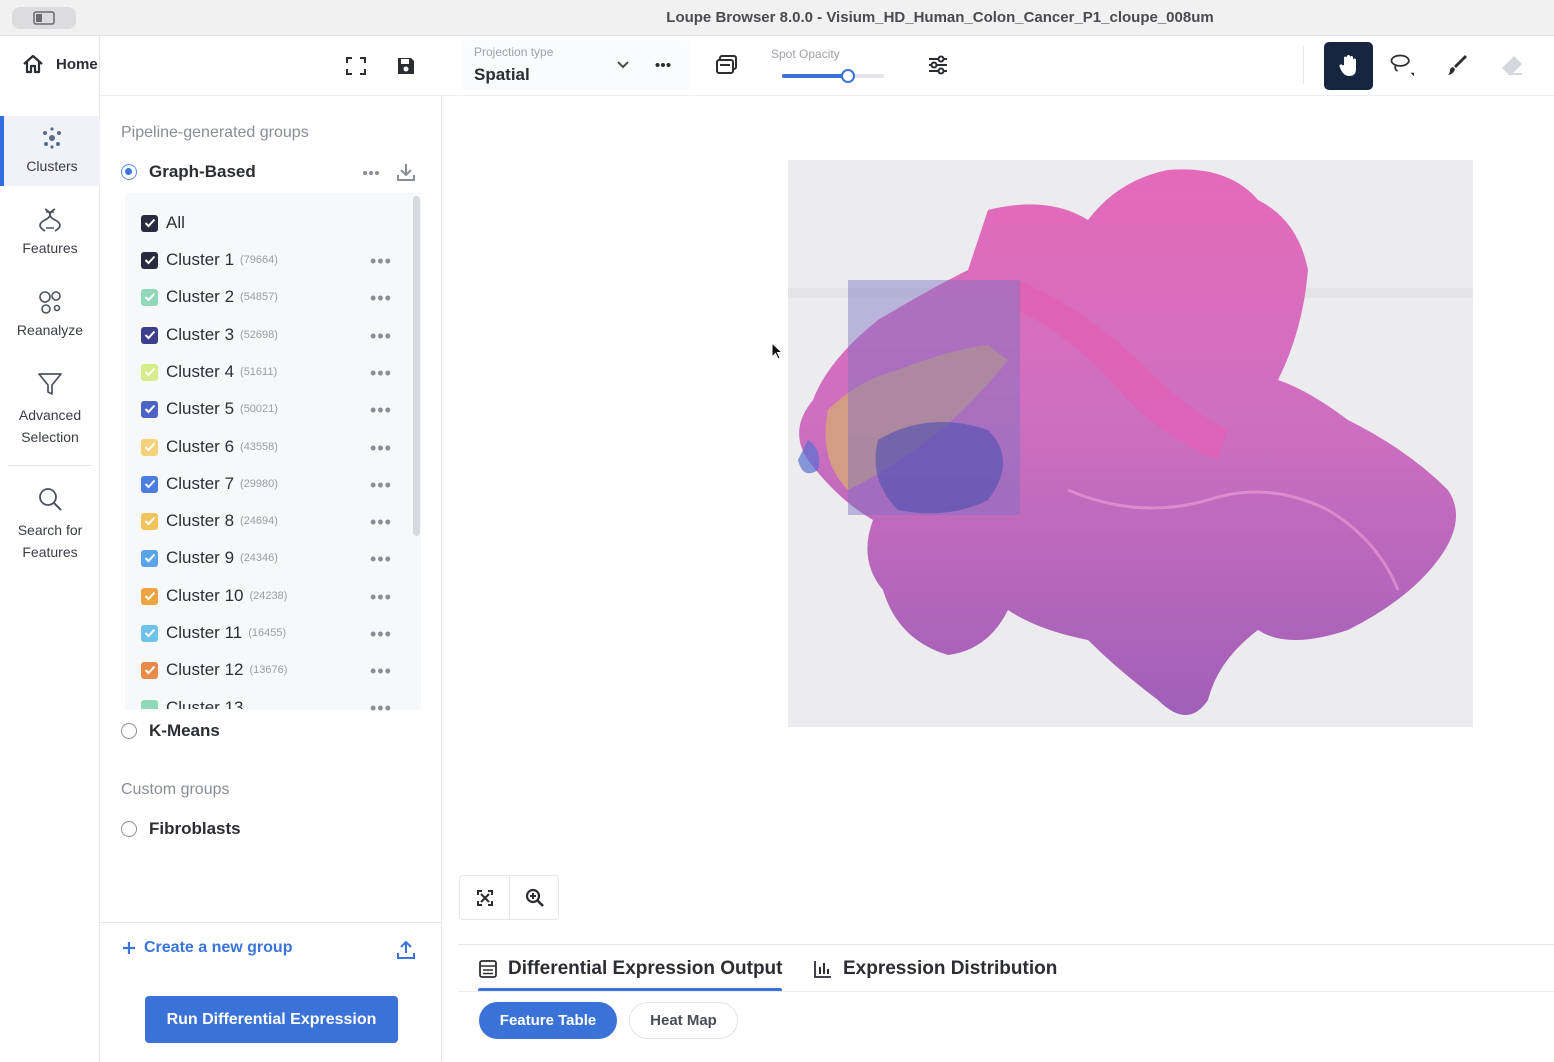 Image resolution: width=1554 pixels, height=1062 pixels. What do you see at coordinates (50, 220) in the screenshot?
I see `dna-icon` at bounding box center [50, 220].